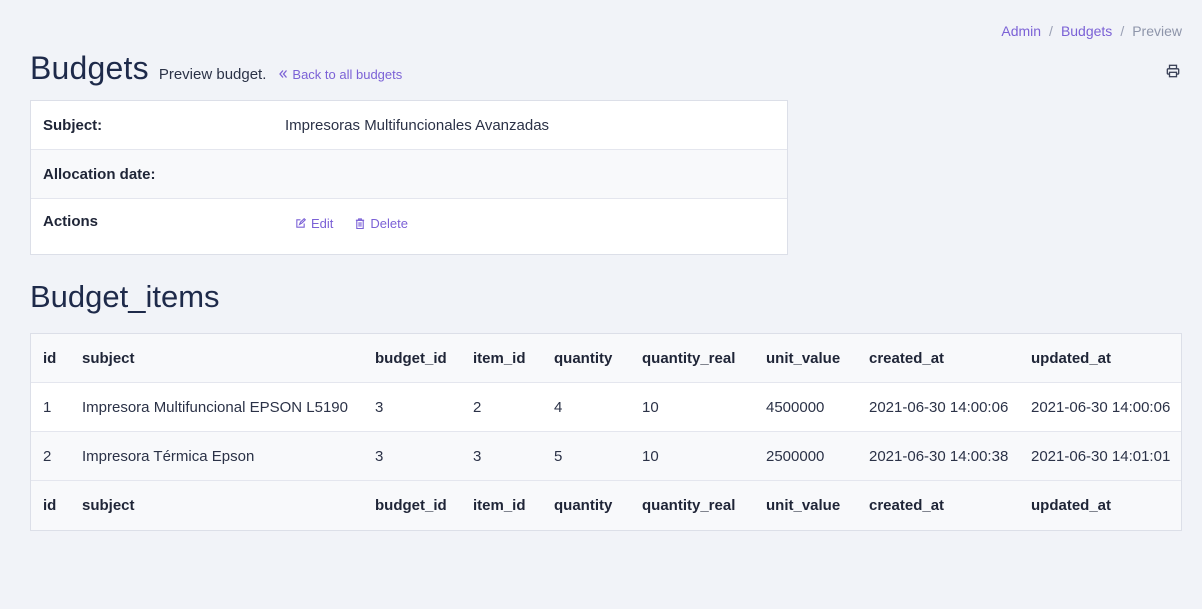 The width and height of the screenshot is (1202, 609). What do you see at coordinates (939, 407) in the screenshot?
I see `cell-created-at: 2021-06-30 14:00:06` at bounding box center [939, 407].